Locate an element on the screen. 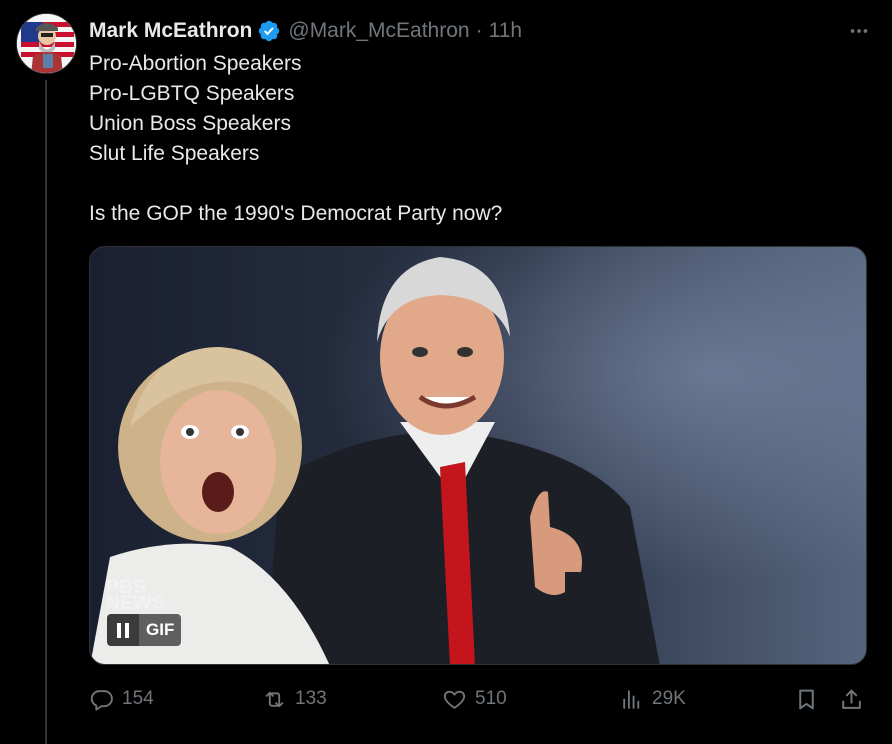 The height and width of the screenshot is (744, 892). tweet-text-line: Pro-Abortion Speakers is located at coordinates (195, 63).